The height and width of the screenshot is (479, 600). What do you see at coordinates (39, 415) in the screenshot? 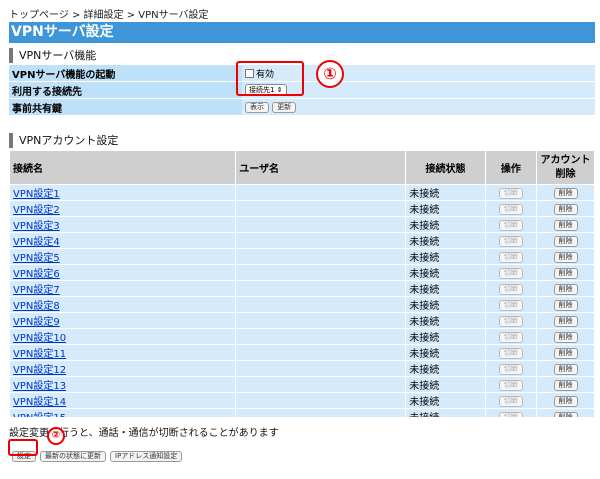
I see `account-name-link: VPN設定15` at bounding box center [39, 415].